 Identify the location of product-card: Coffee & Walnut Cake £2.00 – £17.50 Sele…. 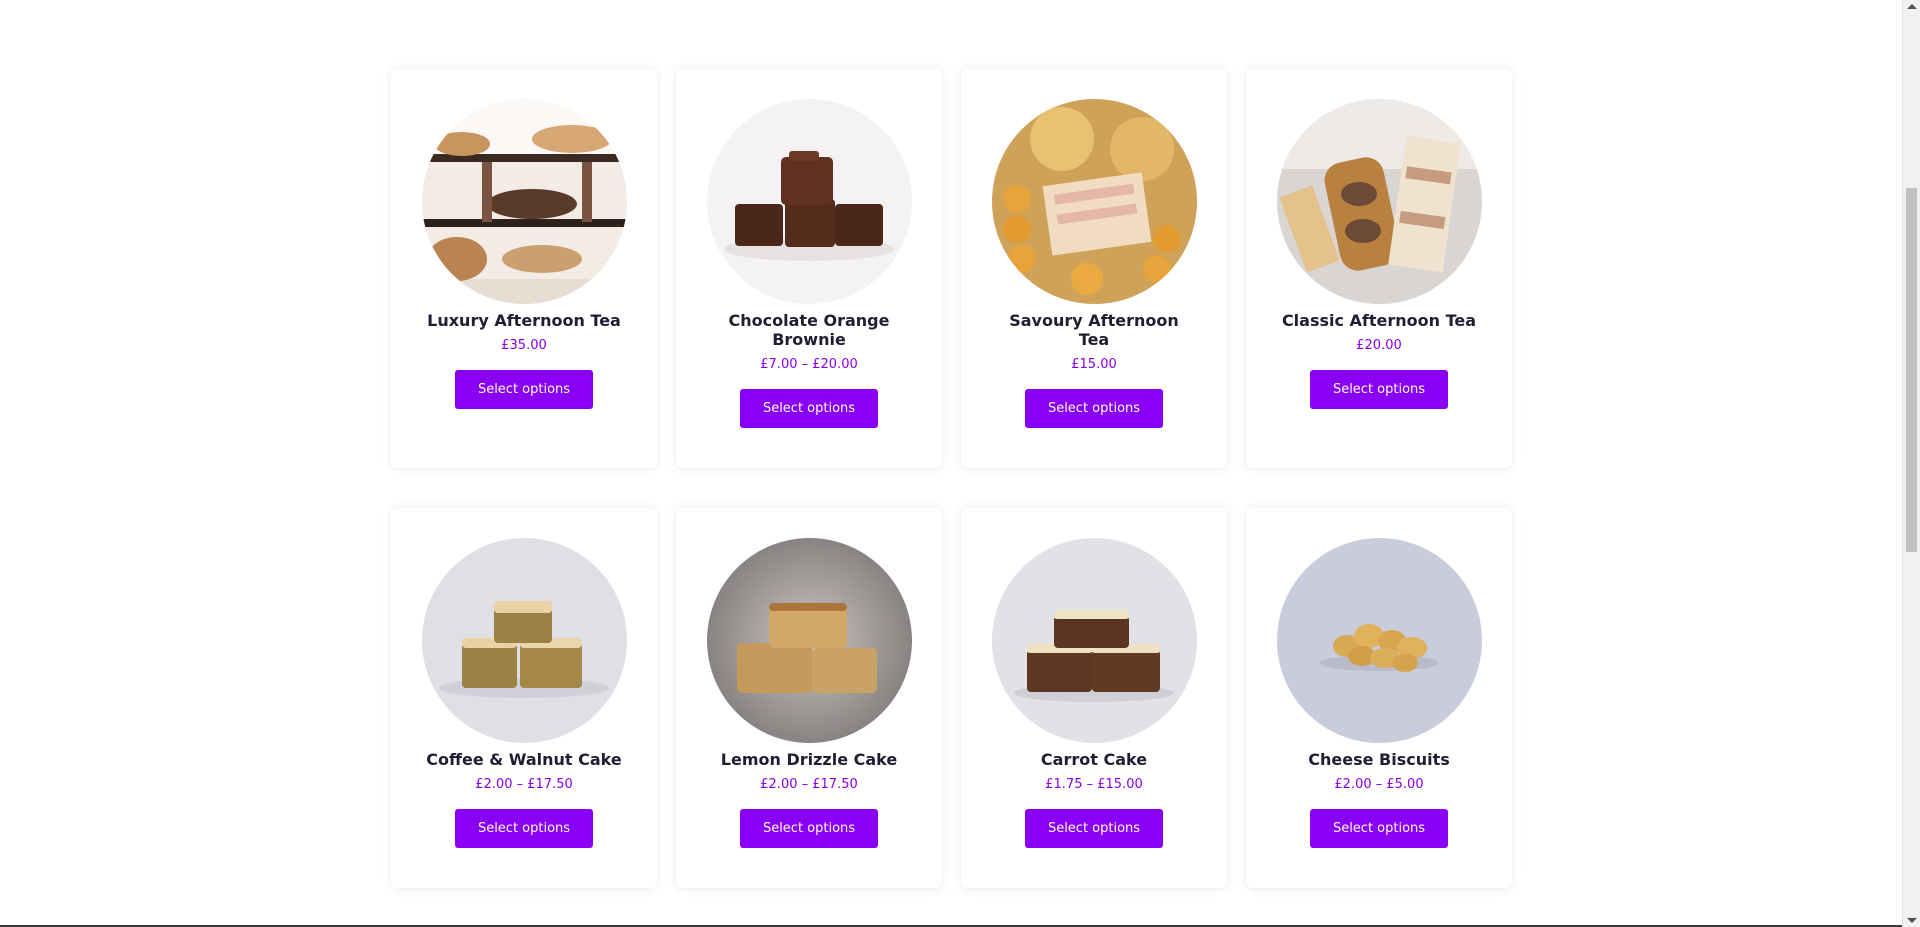
(524, 698).